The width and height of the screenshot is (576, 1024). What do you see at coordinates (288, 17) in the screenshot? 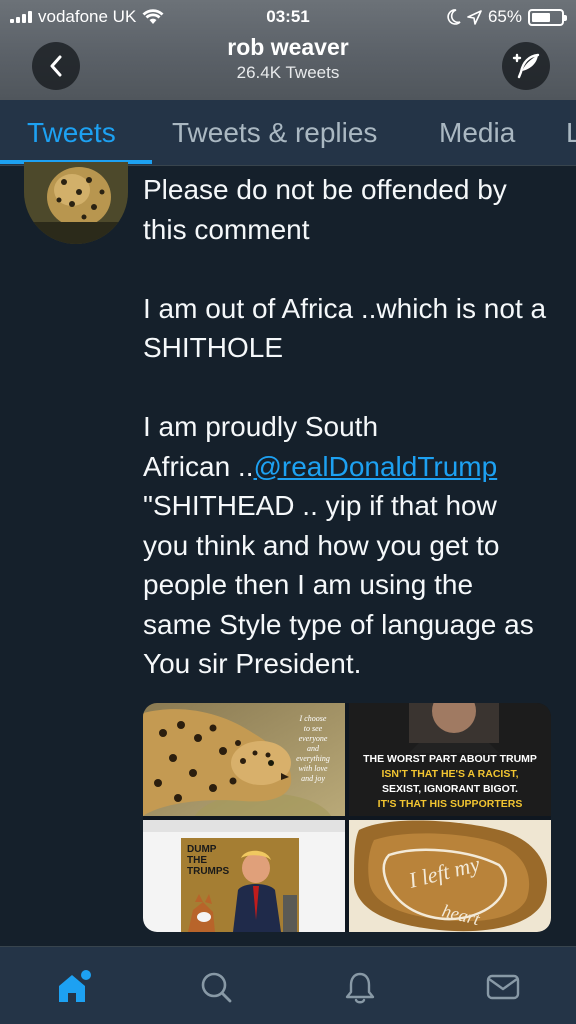
I see `status-bar: vodafone UK 03:51 65%` at bounding box center [288, 17].